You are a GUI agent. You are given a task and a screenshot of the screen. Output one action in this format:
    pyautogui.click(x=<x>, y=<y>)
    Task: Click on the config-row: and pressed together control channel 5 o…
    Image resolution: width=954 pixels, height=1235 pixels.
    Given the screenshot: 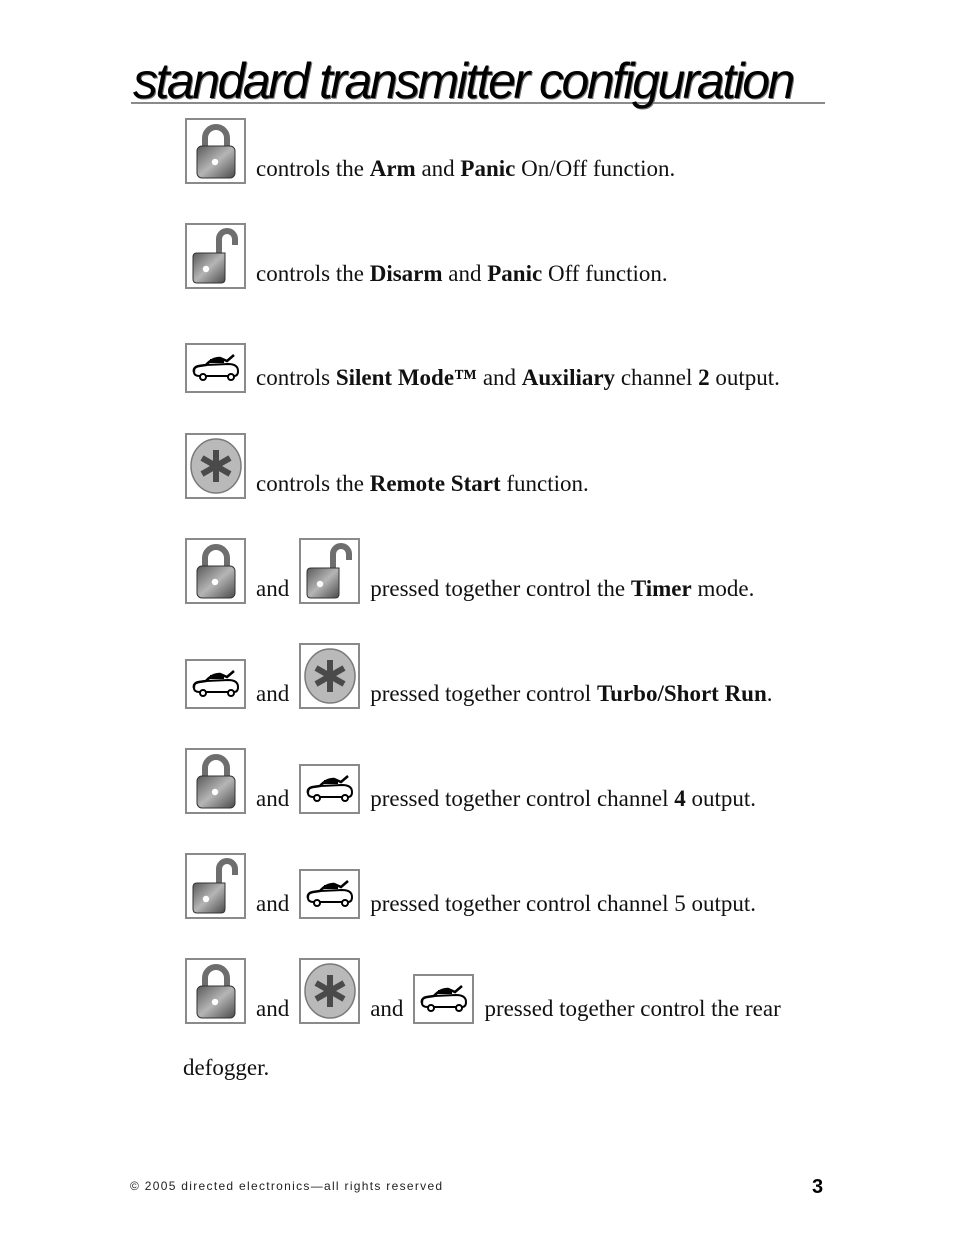 What is the action you would take?
    pyautogui.click(x=470, y=886)
    